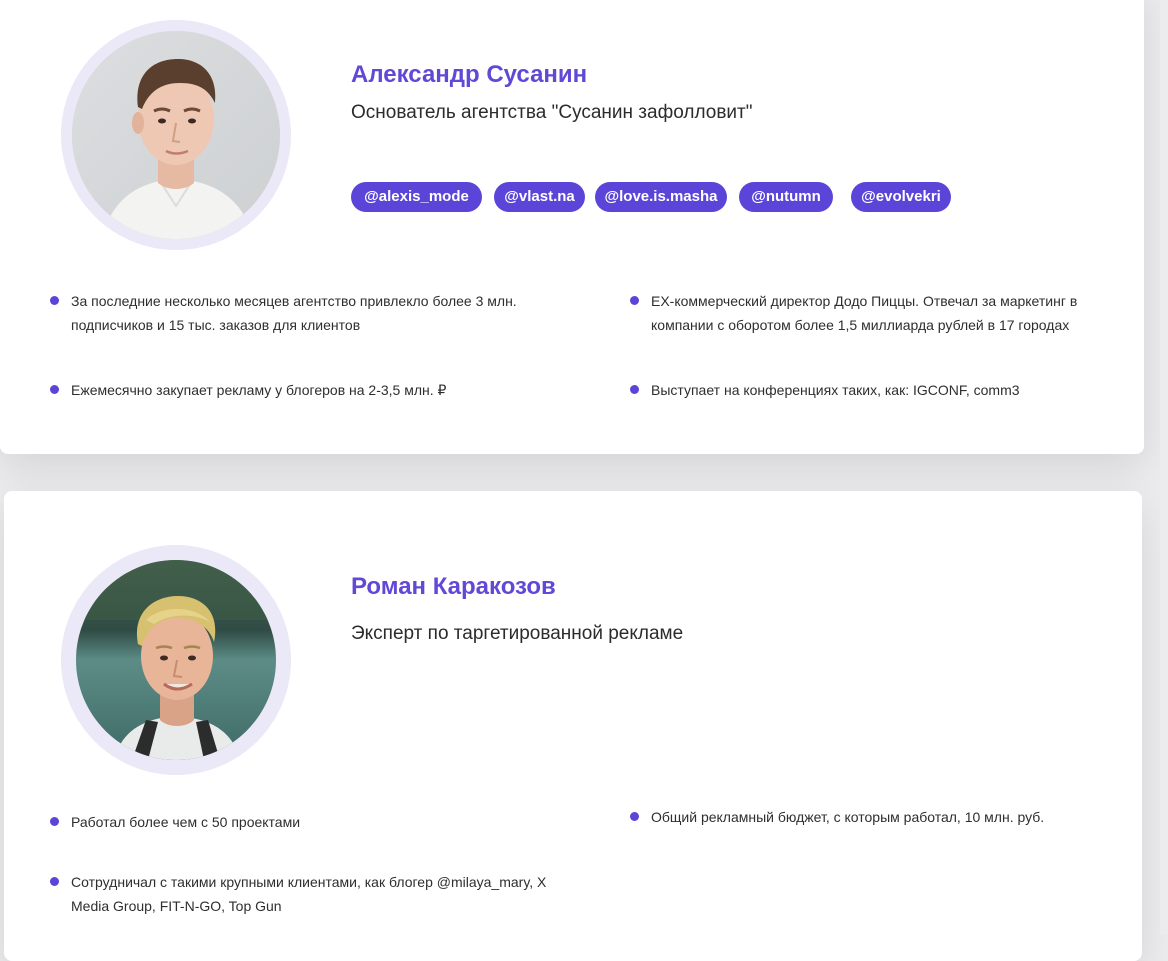 The image size is (1168, 961). Describe the element at coordinates (786, 197) in the screenshot. I see `tag-link: @nutumn` at that location.